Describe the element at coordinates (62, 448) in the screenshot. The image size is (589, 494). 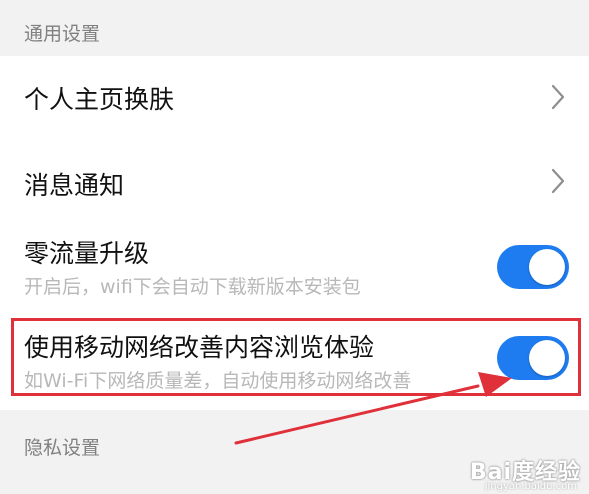
I see `section-title-privacy: 隐私设置` at that location.